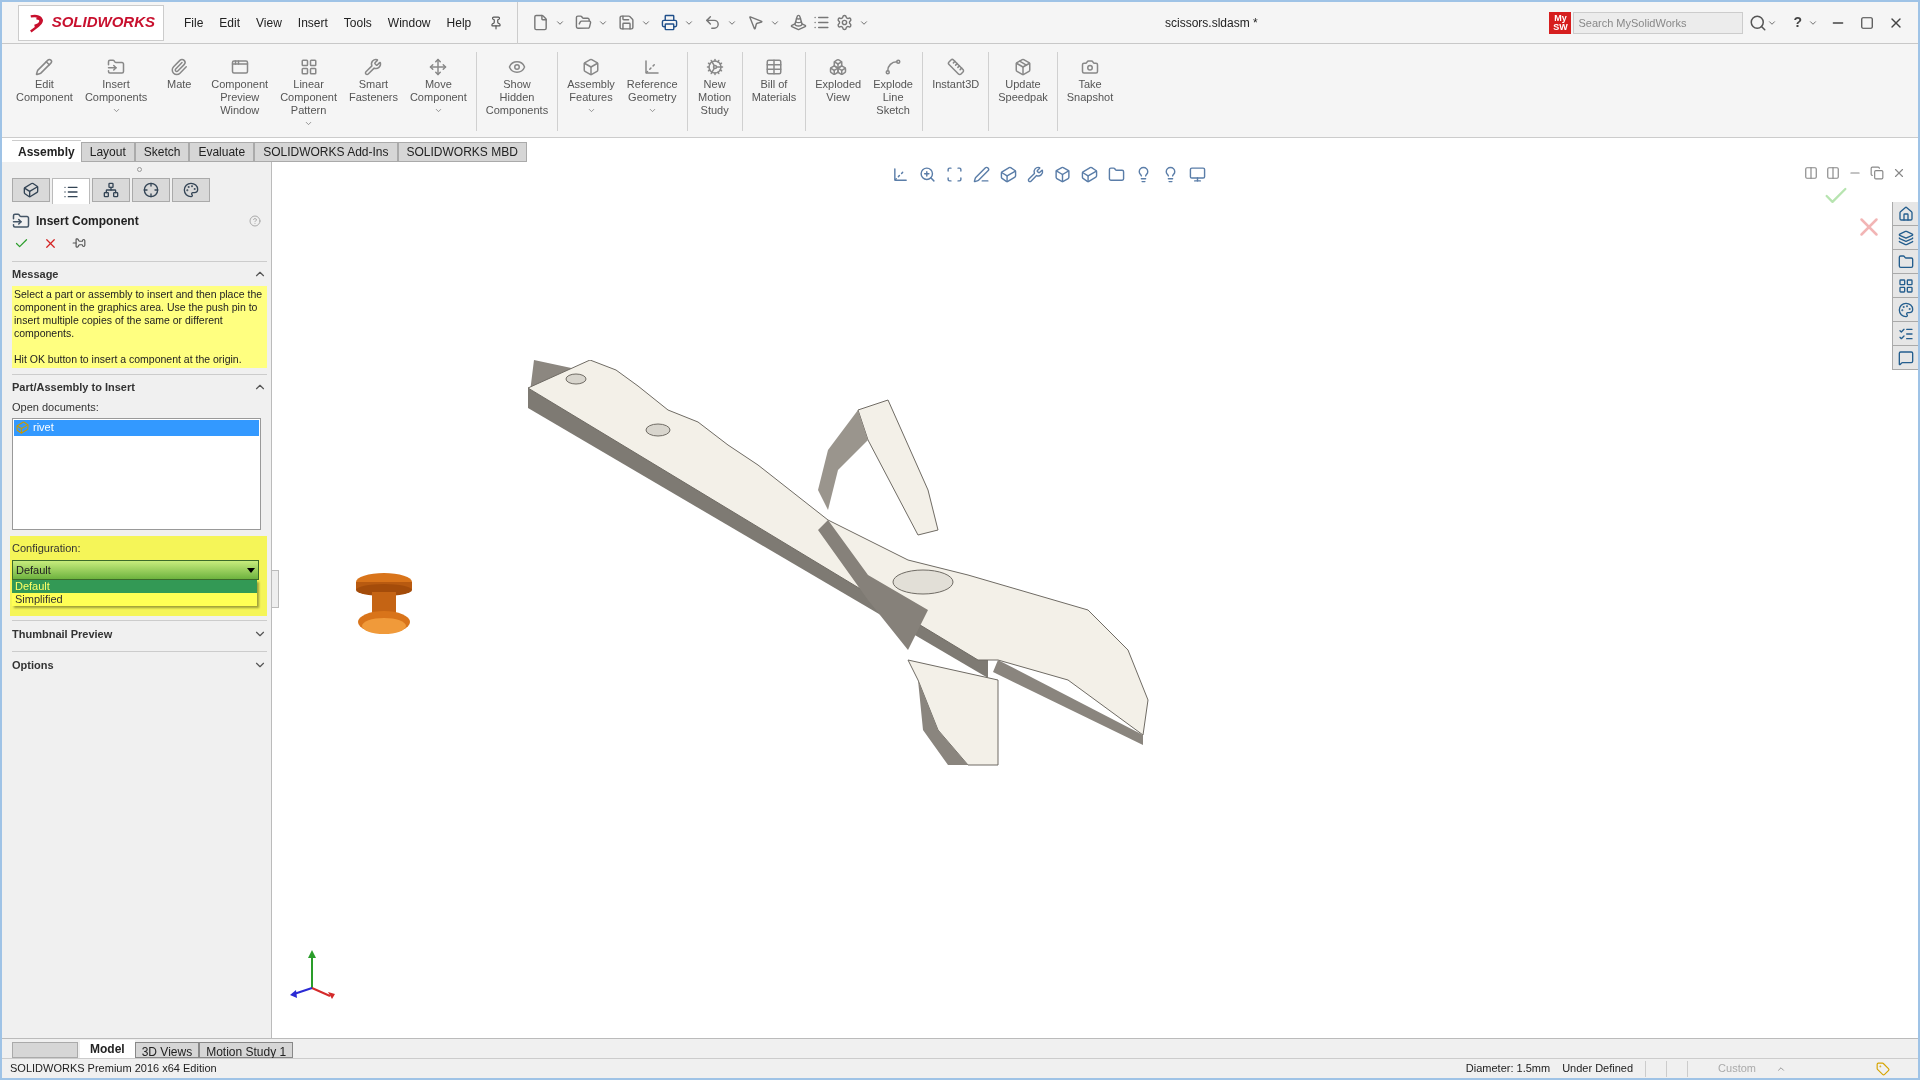  I want to click on panel-title: Insert Component, so click(88, 221).